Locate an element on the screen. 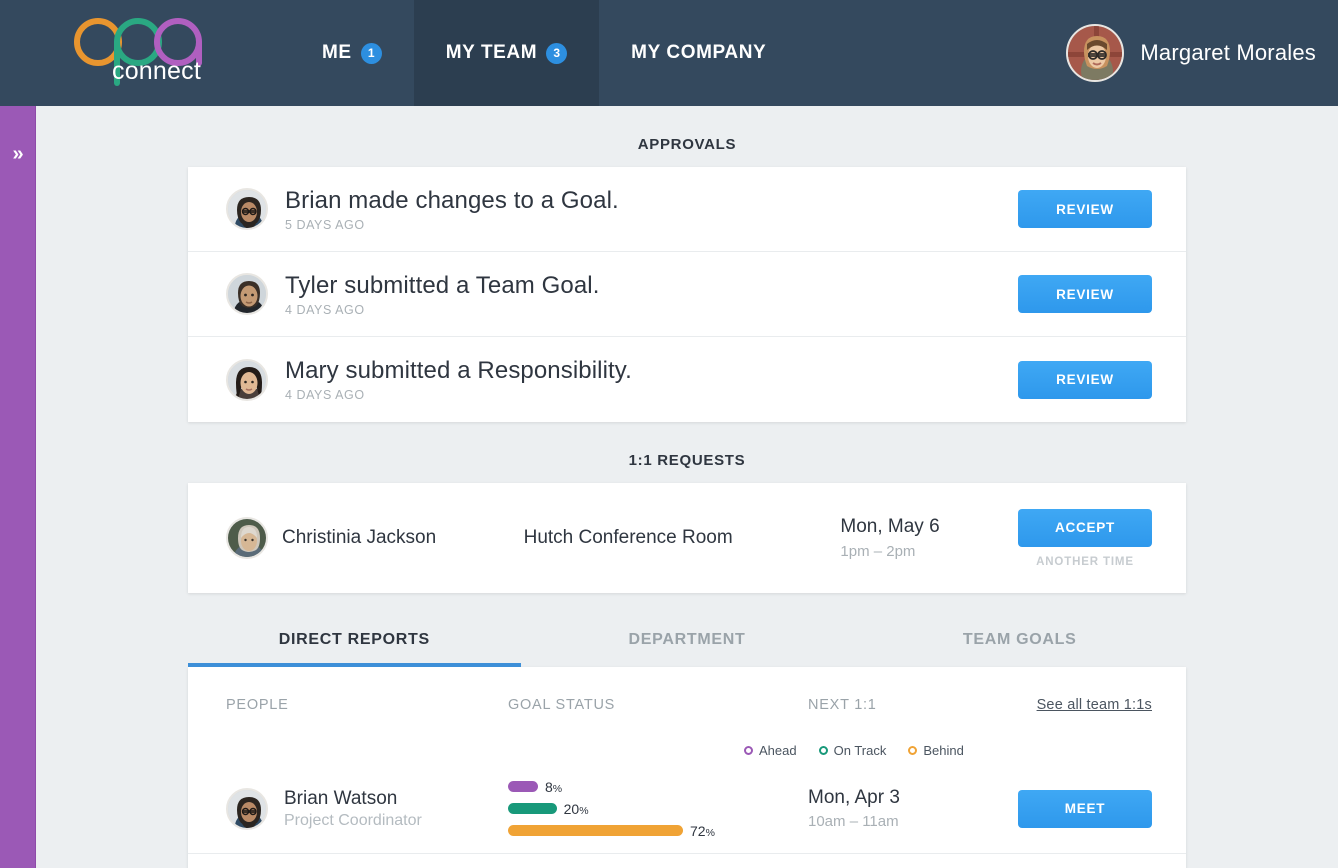 The height and width of the screenshot is (868, 1338). nav-tab-my-company-label: MY COMPANY is located at coordinates (699, 52).